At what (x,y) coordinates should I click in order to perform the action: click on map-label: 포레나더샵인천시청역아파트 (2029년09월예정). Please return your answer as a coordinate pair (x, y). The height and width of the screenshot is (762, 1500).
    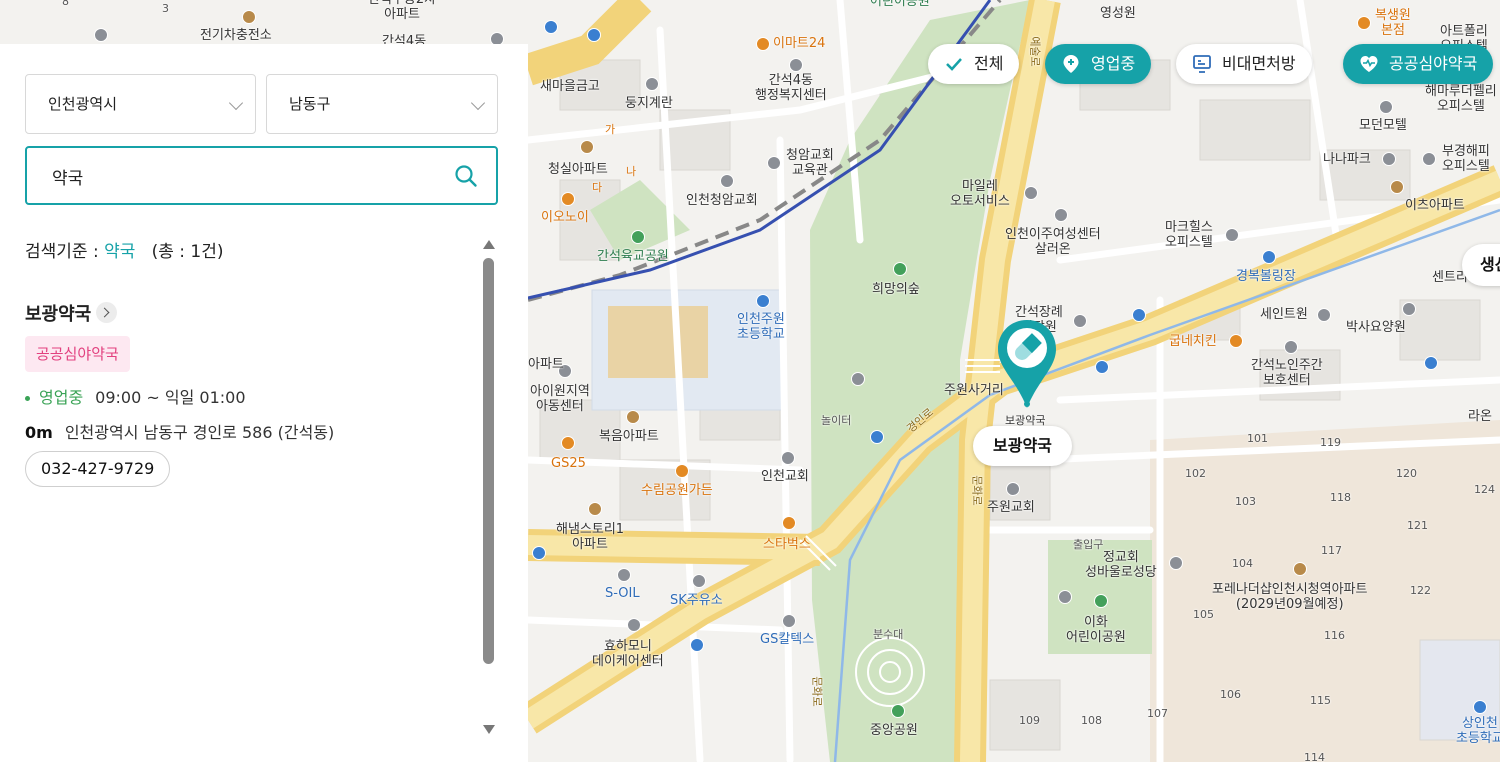
    Looking at the image, I should click on (1290, 597).